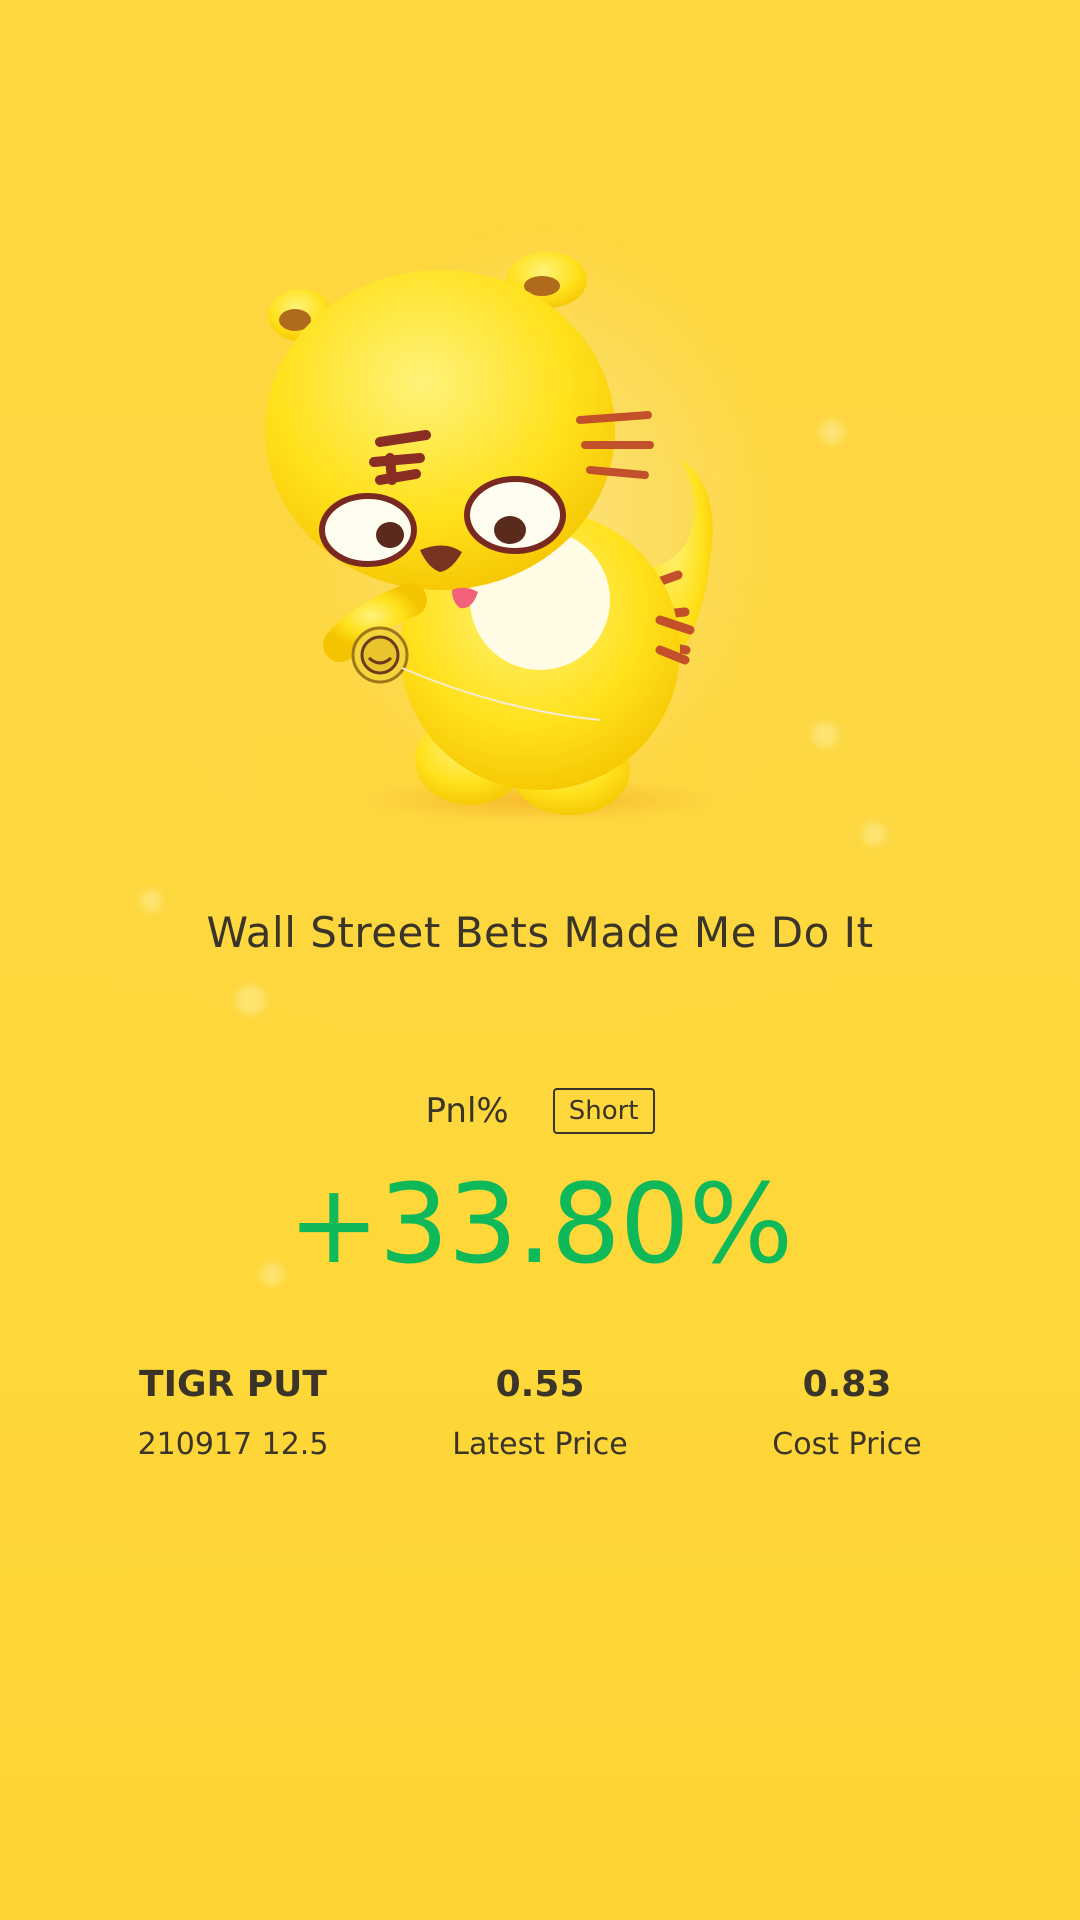  Describe the element at coordinates (540, 1224) in the screenshot. I see `pnl-value: +33.80%` at that location.